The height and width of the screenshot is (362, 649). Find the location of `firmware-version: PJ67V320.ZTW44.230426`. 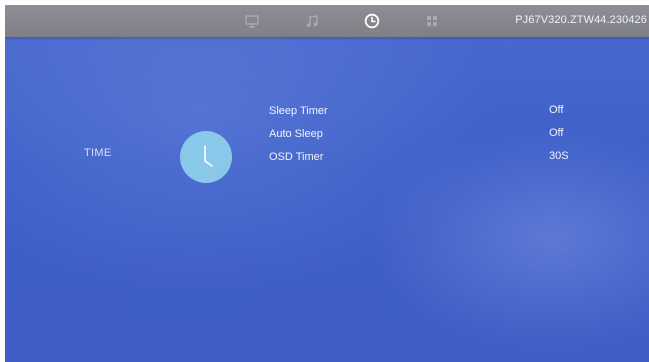

firmware-version: PJ67V320.ZTW44.230426 is located at coordinates (581, 20).